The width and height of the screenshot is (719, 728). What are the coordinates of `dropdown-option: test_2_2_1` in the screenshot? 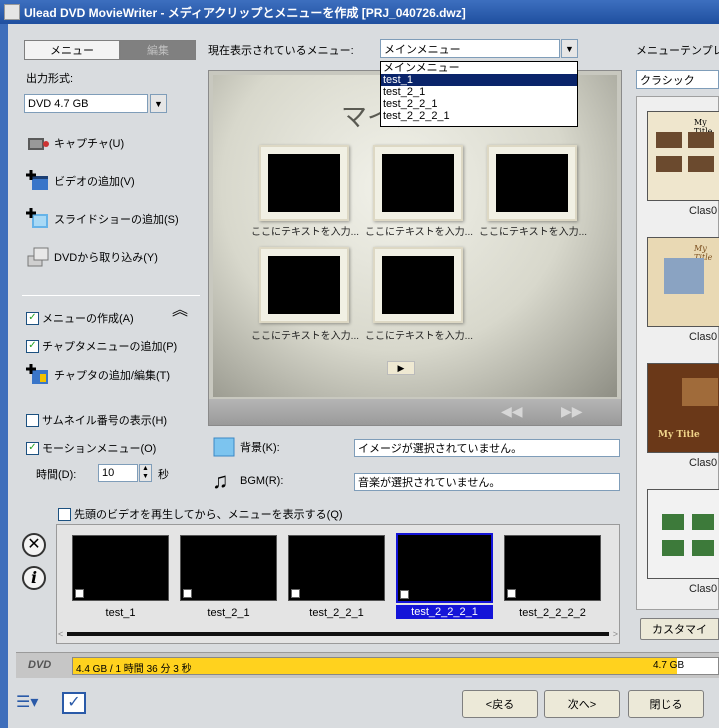 It's located at (479, 104).